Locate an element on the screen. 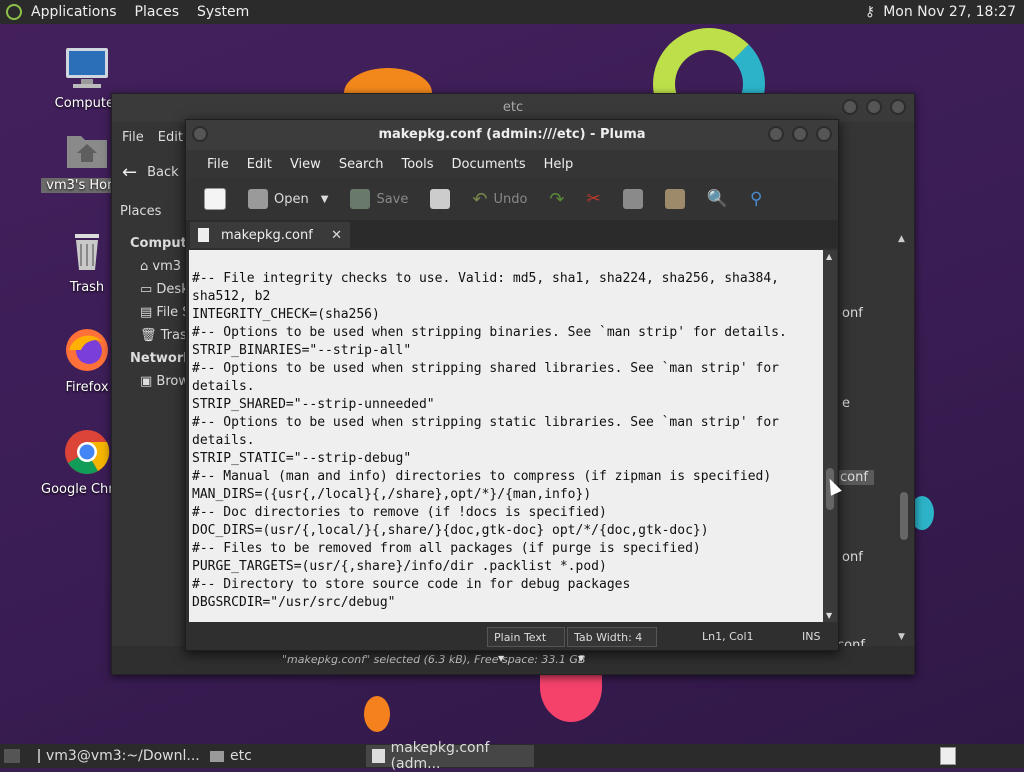  cursor-position: Ln1, Col1 is located at coordinates (728, 636).